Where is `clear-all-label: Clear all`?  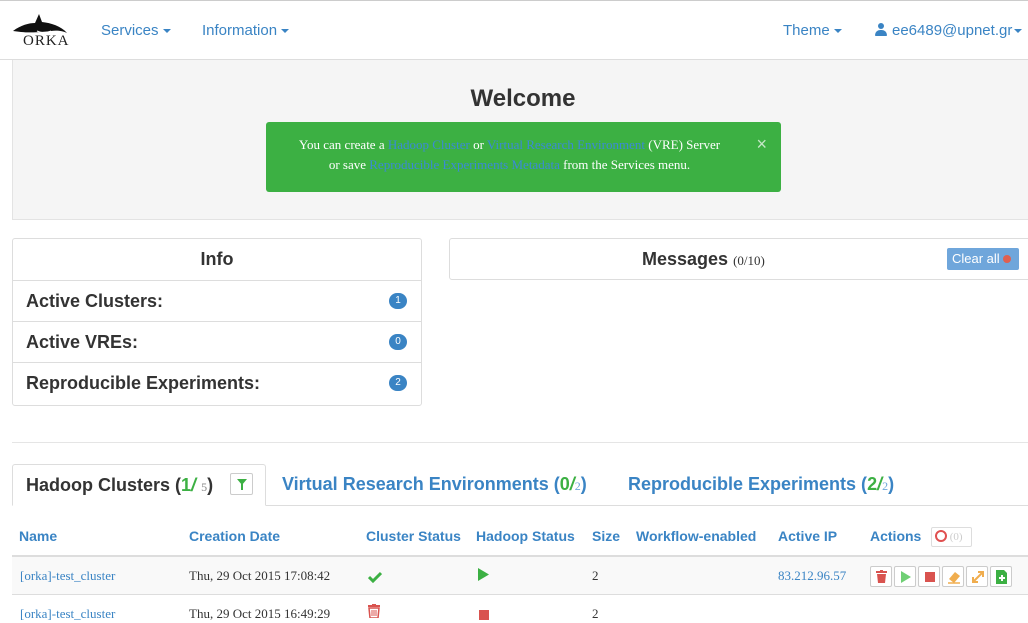 clear-all-label: Clear all is located at coordinates (976, 258).